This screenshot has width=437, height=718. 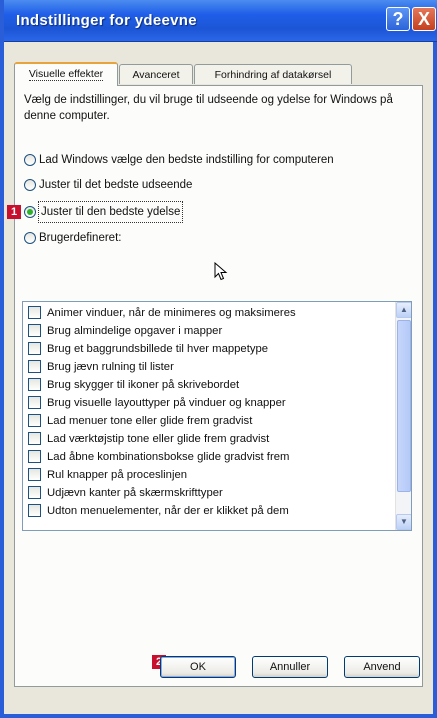 I want to click on list-item: Brug almindelige opgaver i mapper, so click(x=208, y=331).